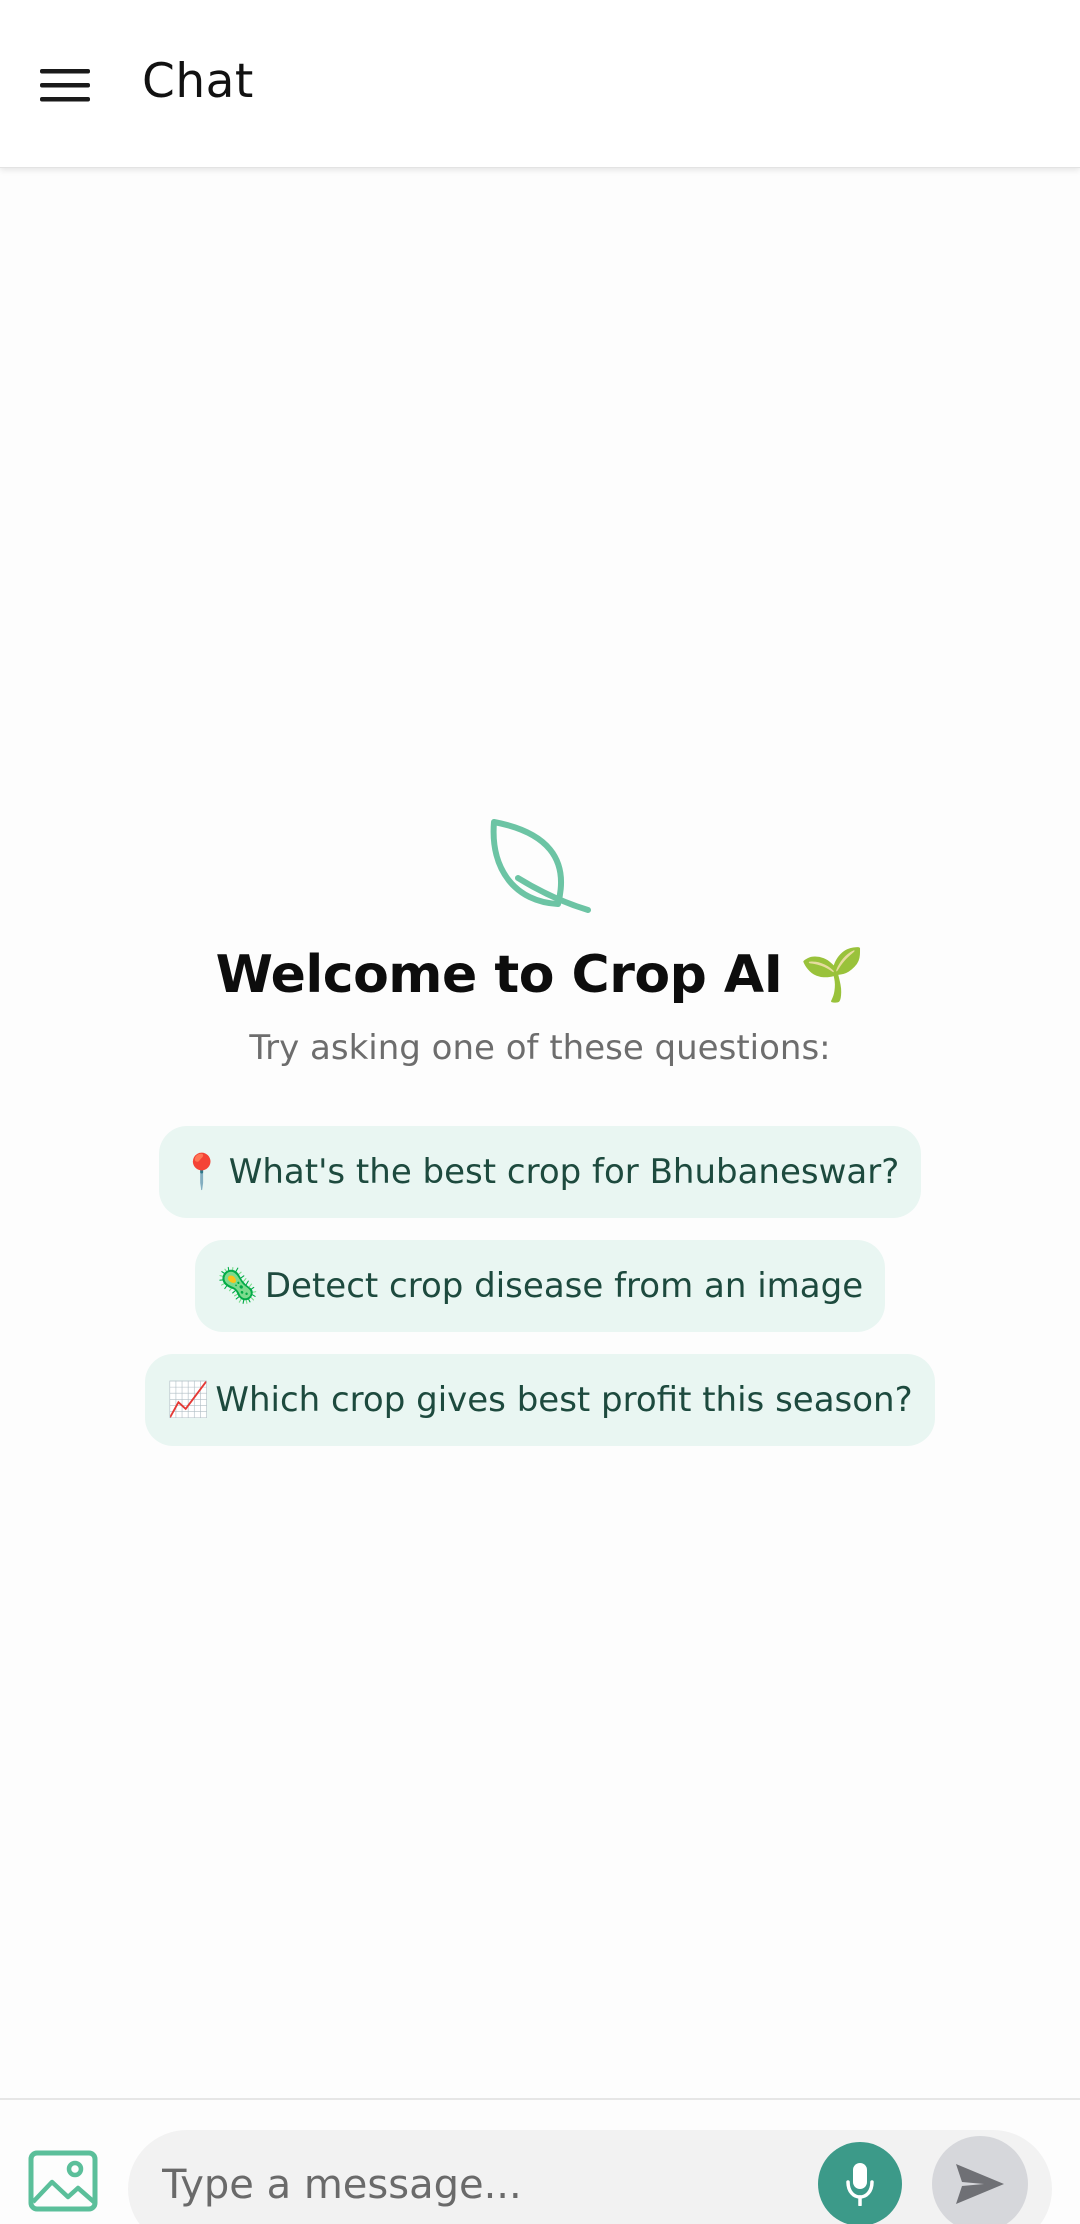 The height and width of the screenshot is (2224, 1080). I want to click on send-button, so click(980, 2180).